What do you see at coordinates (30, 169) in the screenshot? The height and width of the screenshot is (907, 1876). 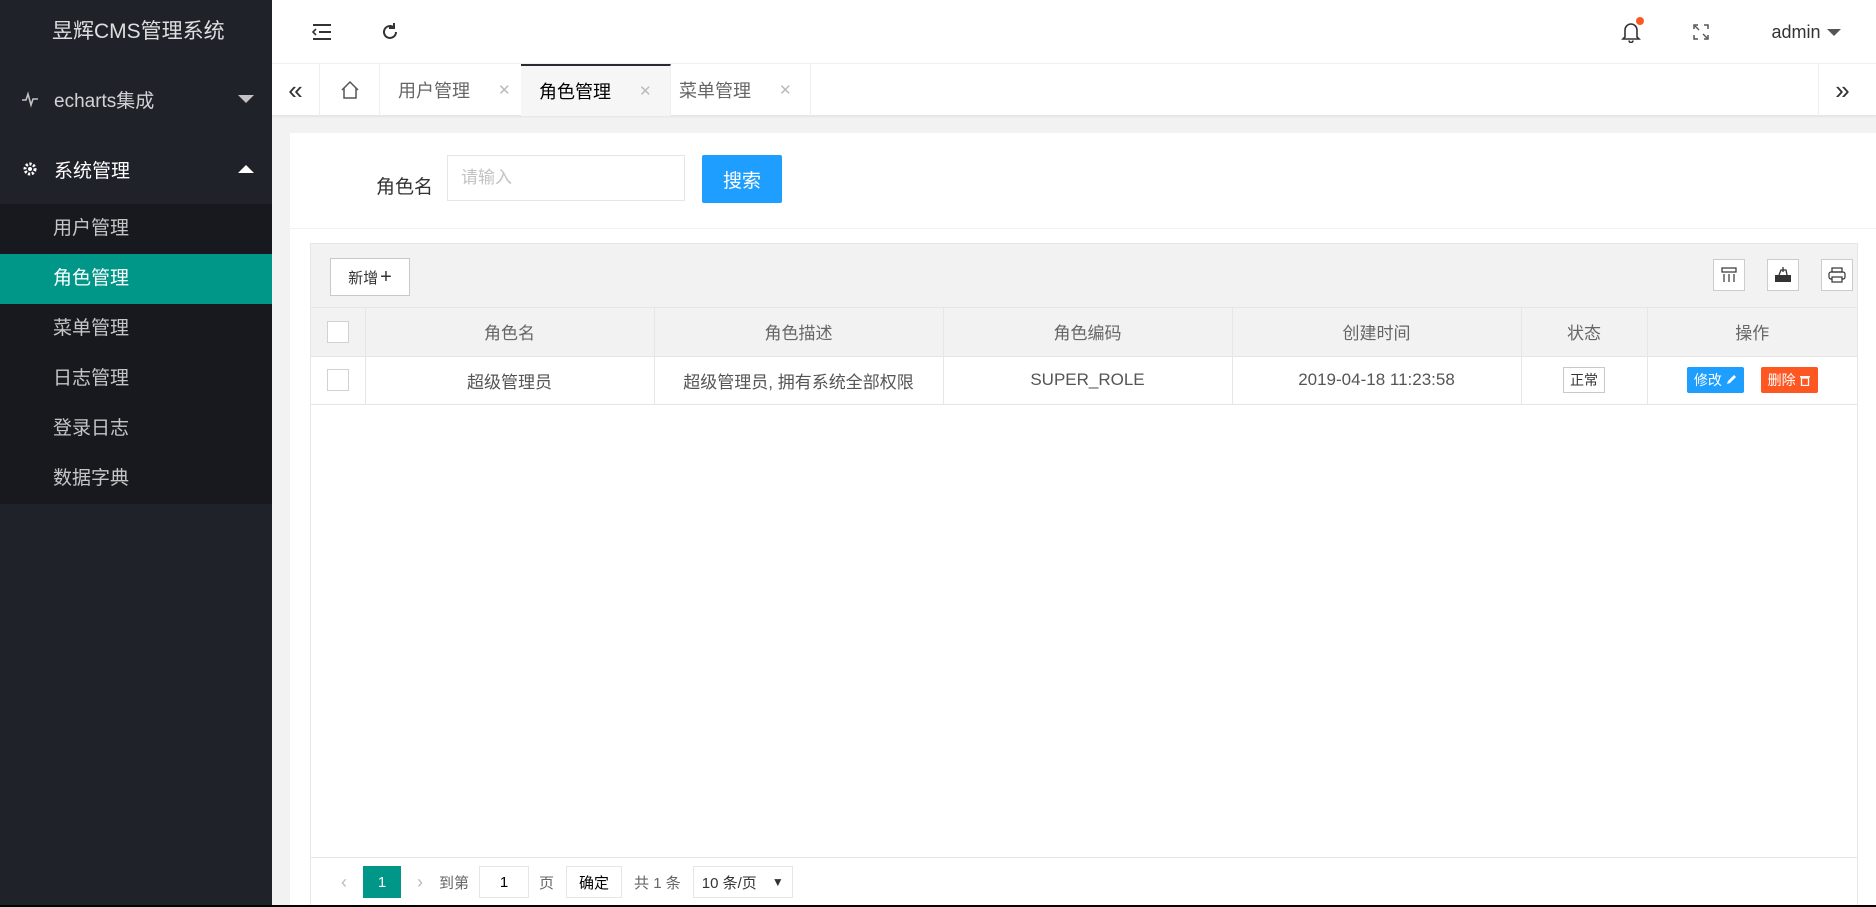 I see `gear-icon` at bounding box center [30, 169].